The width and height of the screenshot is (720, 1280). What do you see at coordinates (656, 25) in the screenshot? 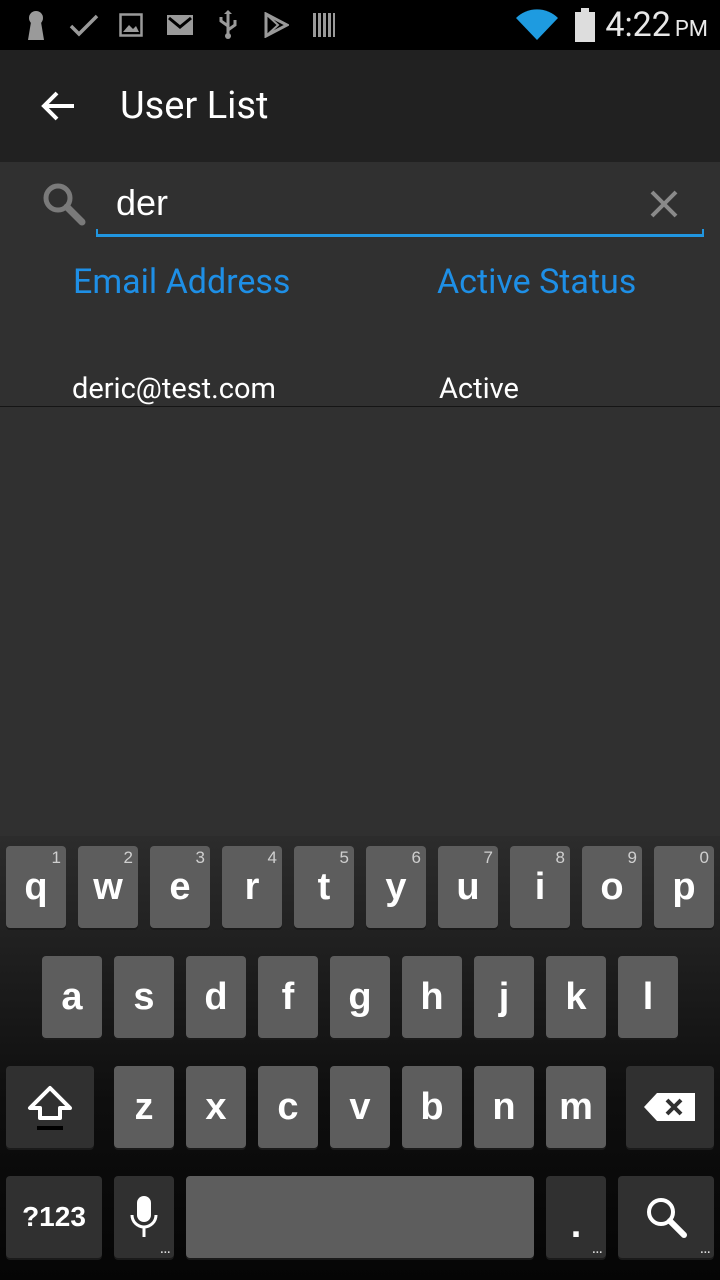
I see `clock: 4:22 PM` at bounding box center [656, 25].